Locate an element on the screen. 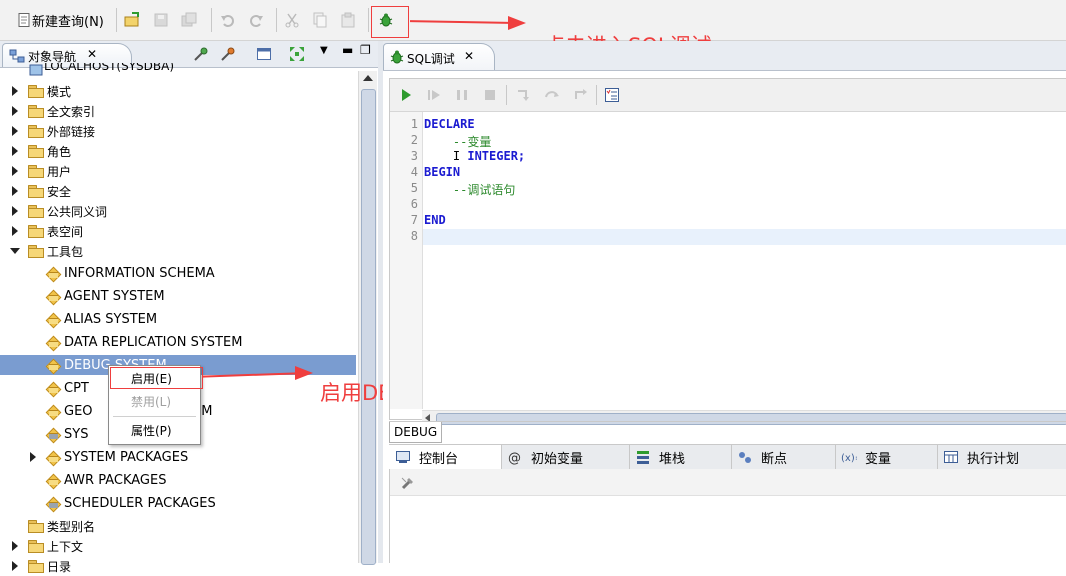 The height and width of the screenshot is (576, 1066). tree-item: 类型别名 is located at coordinates (178, 526).